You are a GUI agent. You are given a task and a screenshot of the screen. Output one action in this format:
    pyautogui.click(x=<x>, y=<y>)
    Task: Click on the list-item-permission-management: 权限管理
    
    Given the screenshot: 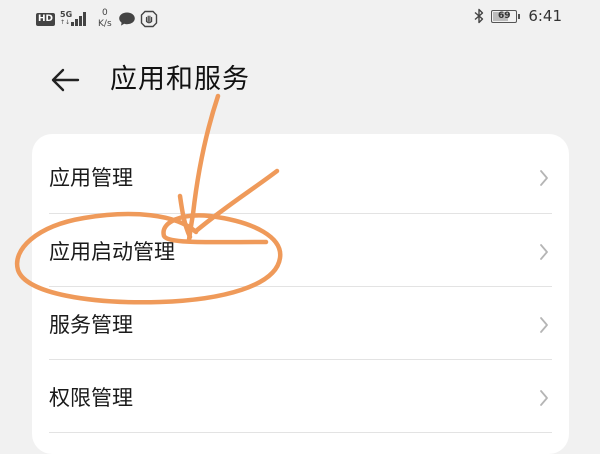 What is the action you would take?
    pyautogui.click(x=300, y=395)
    